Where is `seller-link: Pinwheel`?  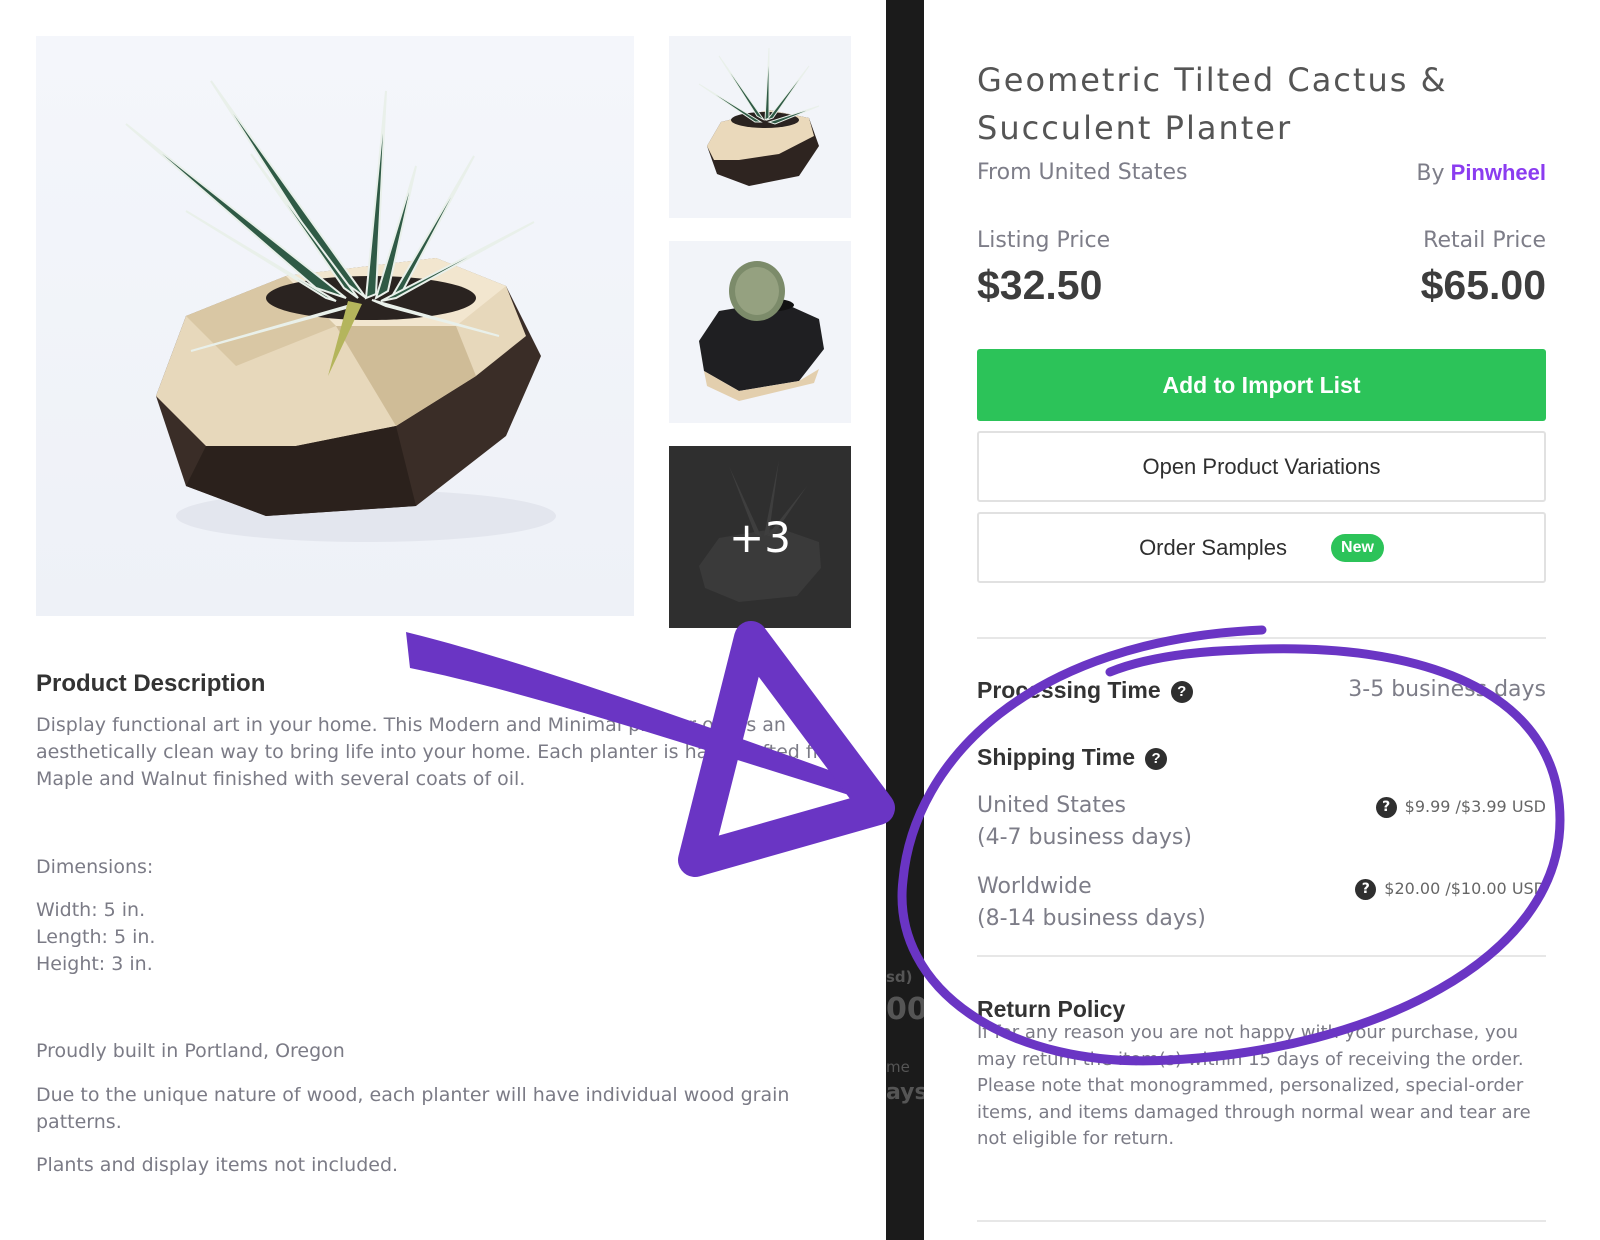 seller-link: Pinwheel is located at coordinates (1498, 172).